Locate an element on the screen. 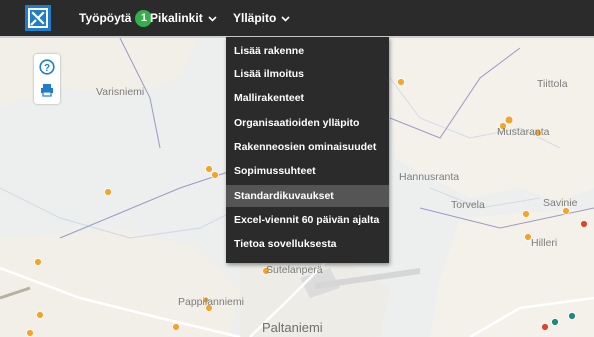  menu-item-contract-relations: Sopimussuhteet is located at coordinates (307, 171).